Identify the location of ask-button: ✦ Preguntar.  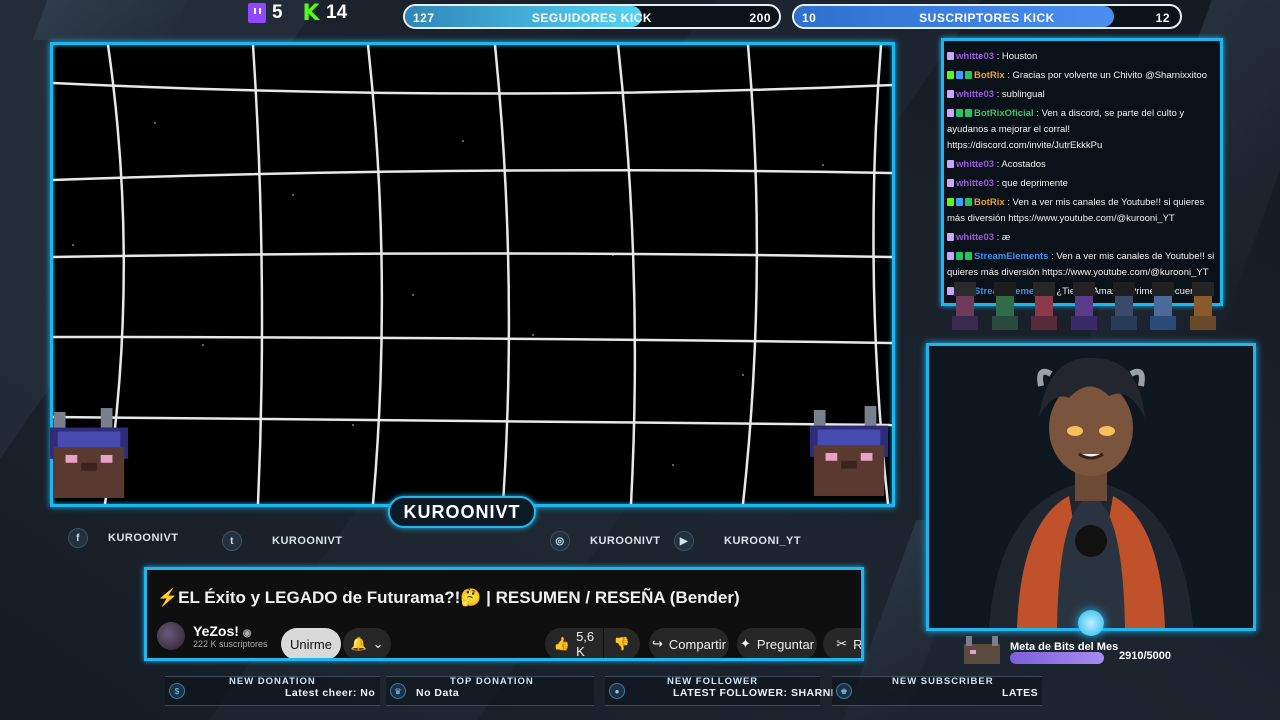
(777, 643).